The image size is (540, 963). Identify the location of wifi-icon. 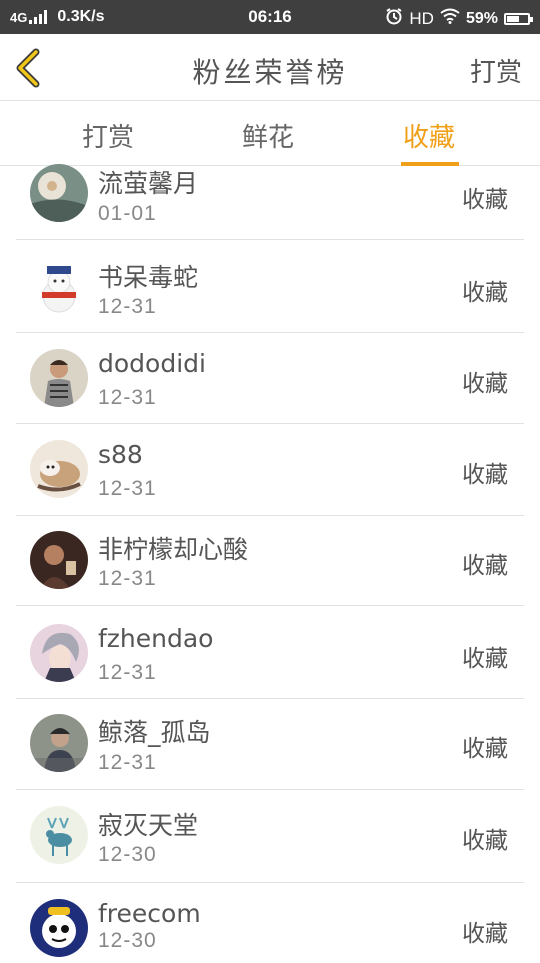
(450, 18).